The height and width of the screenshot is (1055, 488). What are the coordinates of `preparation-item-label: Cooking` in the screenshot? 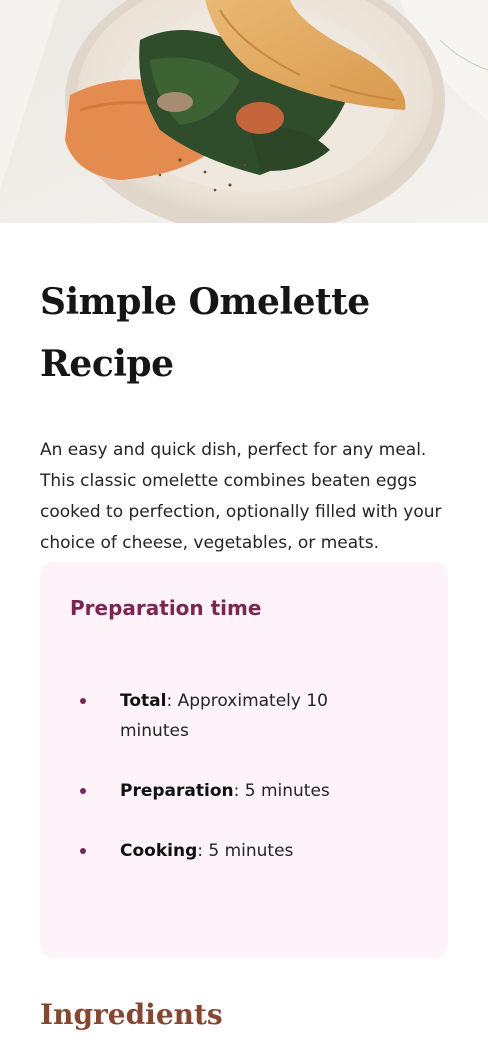 It's located at (159, 851).